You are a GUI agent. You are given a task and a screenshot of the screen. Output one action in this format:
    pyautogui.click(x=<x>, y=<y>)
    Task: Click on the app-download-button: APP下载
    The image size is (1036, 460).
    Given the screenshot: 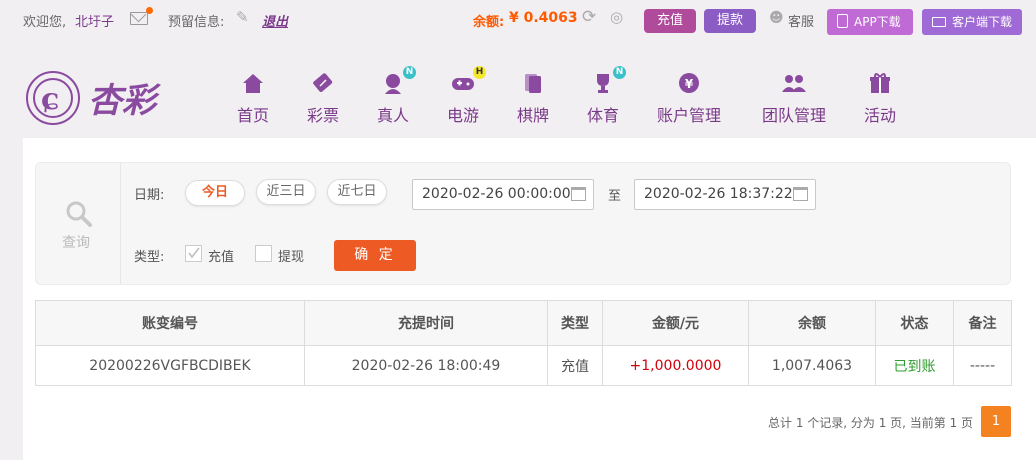 What is the action you would take?
    pyautogui.click(x=870, y=22)
    